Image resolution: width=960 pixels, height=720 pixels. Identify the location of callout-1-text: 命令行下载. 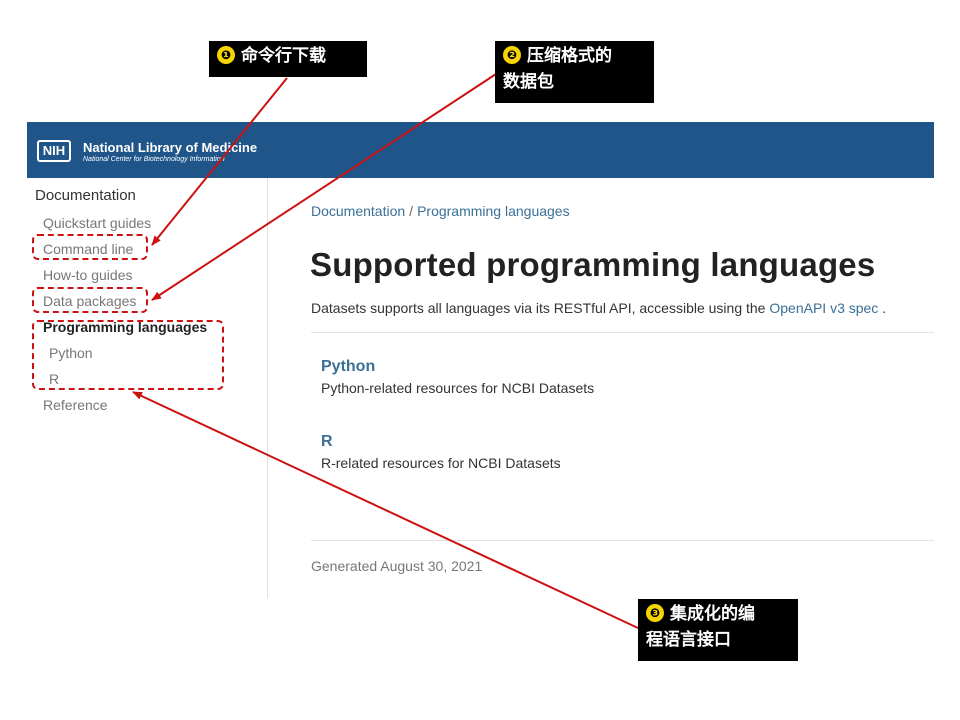
(283, 56).